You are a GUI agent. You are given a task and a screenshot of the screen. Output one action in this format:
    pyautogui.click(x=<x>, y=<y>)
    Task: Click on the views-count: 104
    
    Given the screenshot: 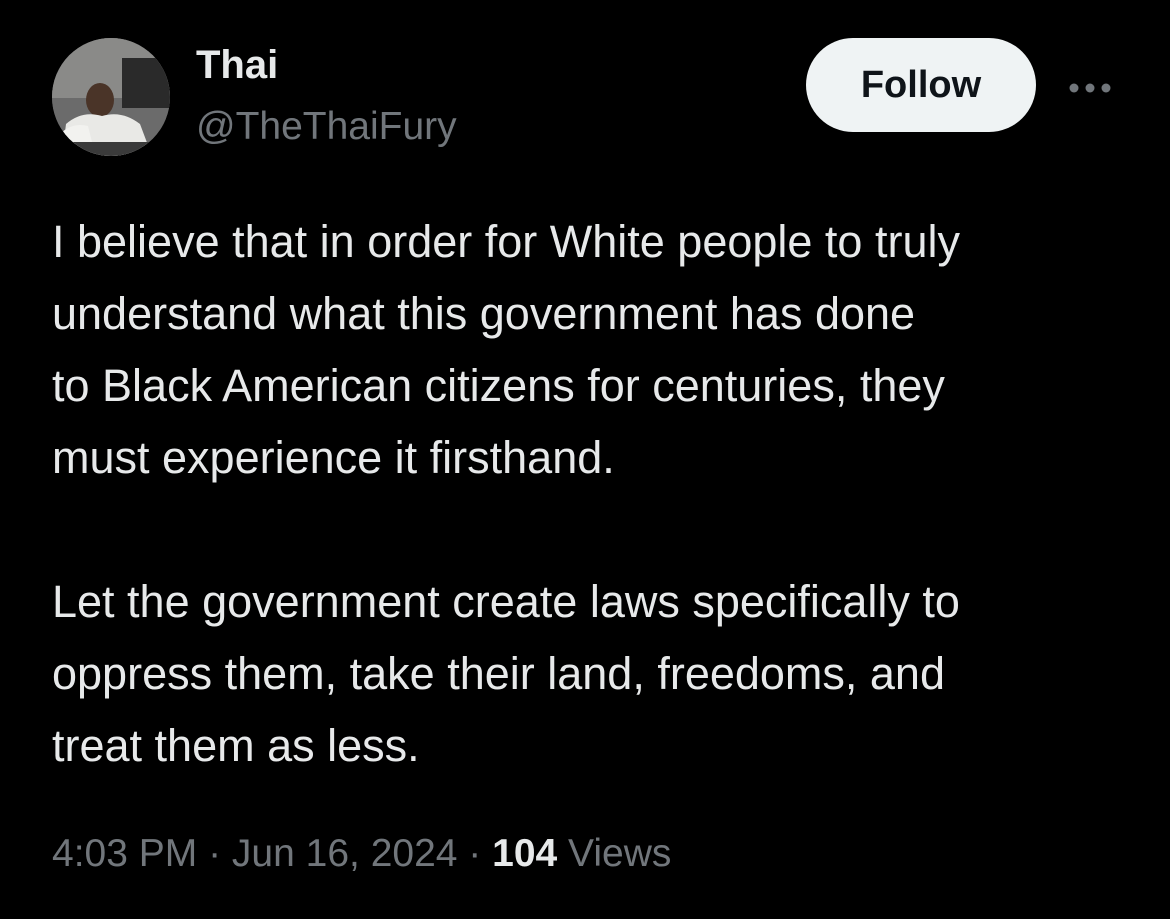 What is the action you would take?
    pyautogui.click(x=524, y=853)
    